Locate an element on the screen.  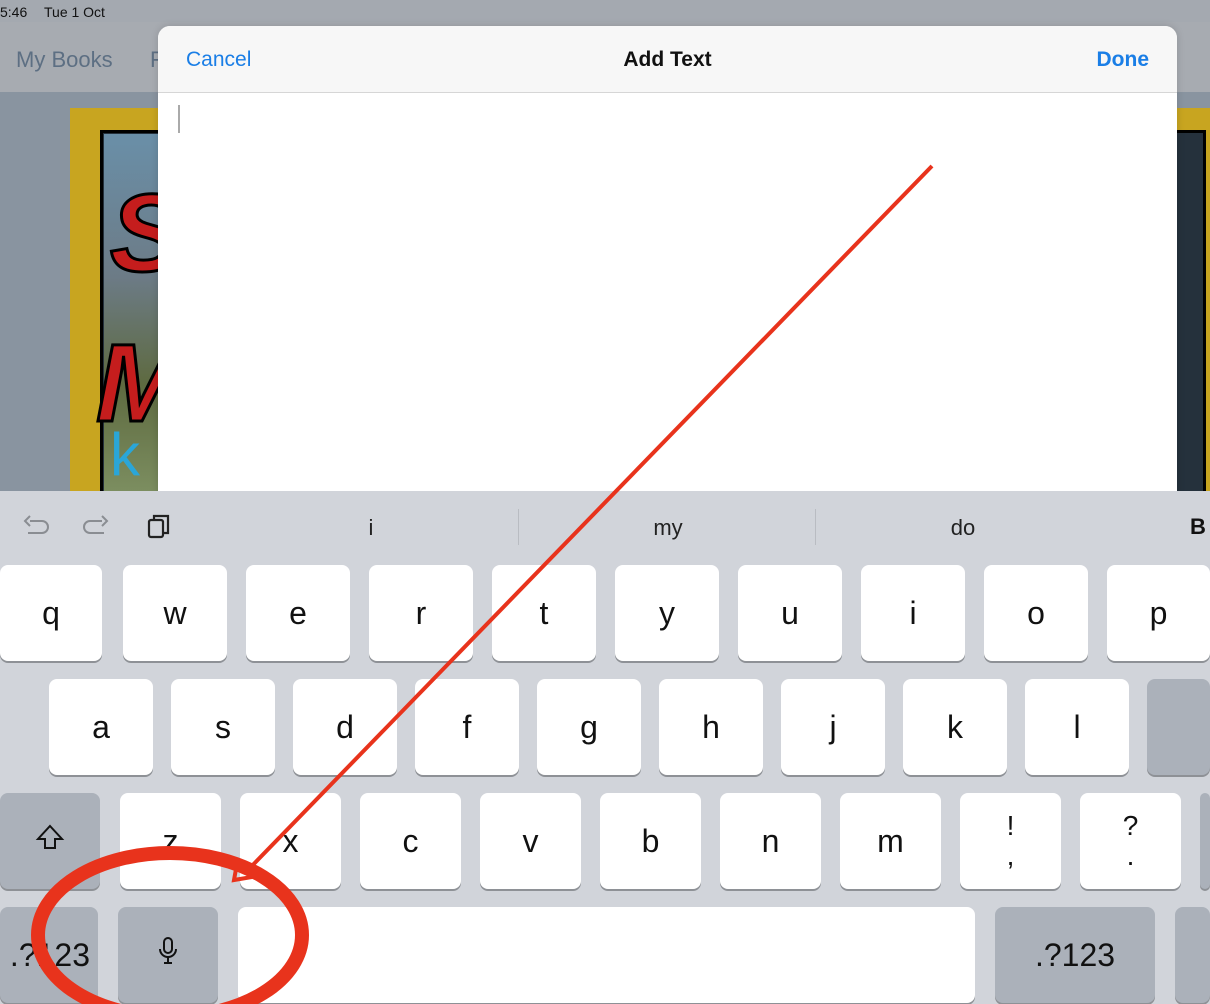
microphone-icon is located at coordinates (168, 955).